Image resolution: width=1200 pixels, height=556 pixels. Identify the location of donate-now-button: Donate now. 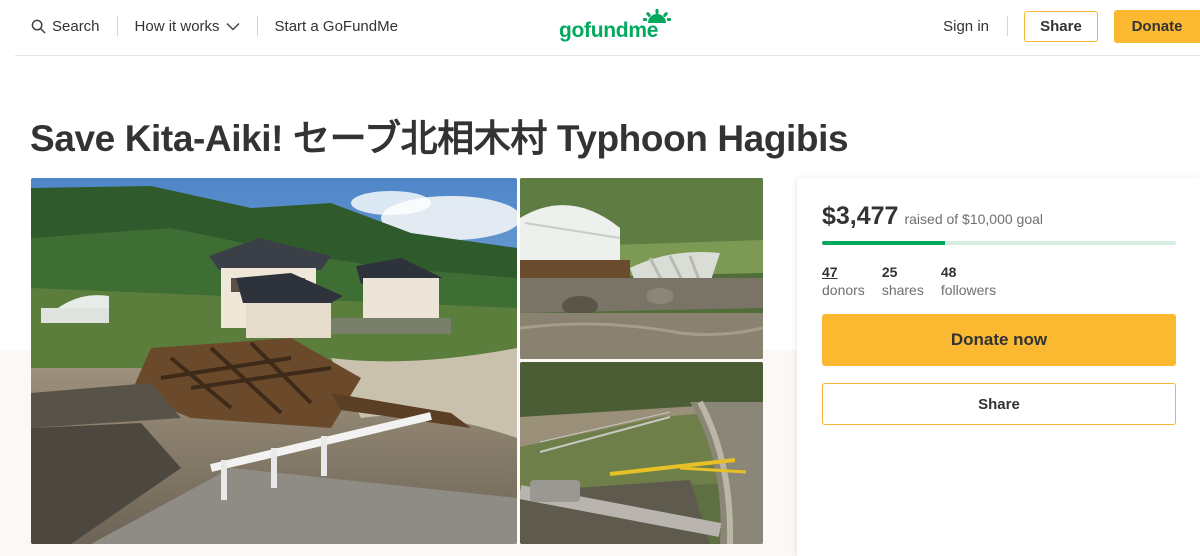
(999, 340).